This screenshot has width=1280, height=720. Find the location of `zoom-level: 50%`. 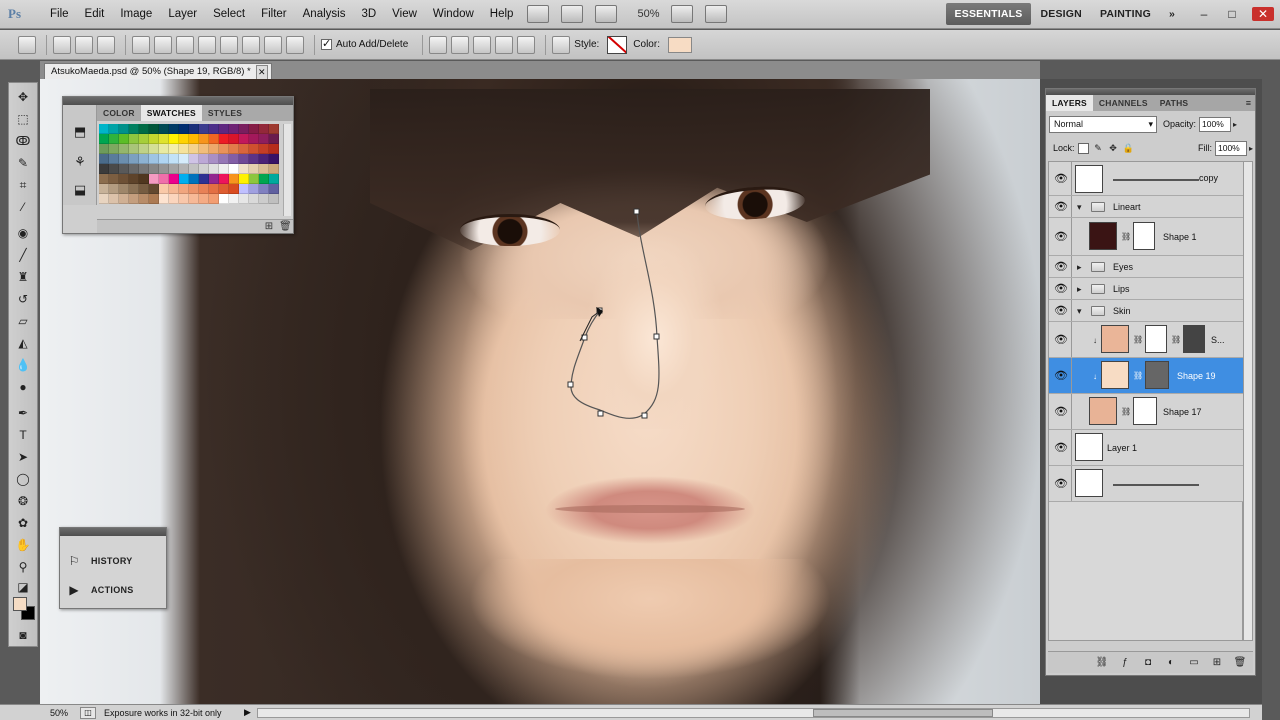

zoom-level: 50% is located at coordinates (648, 14).